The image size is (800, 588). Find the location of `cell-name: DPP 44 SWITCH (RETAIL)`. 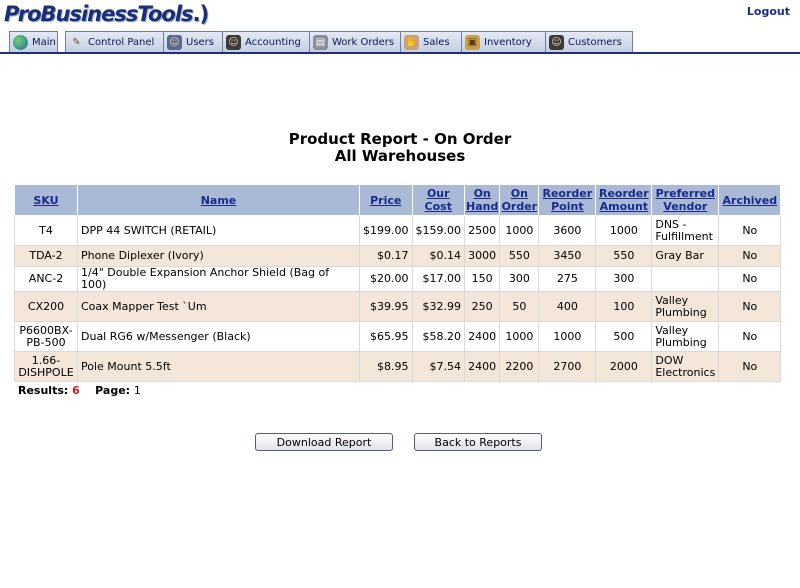

cell-name: DPP 44 SWITCH (RETAIL) is located at coordinates (218, 230).